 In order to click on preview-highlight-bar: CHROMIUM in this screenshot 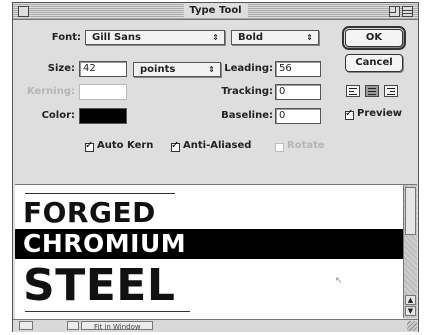, I will do `click(209, 244)`.